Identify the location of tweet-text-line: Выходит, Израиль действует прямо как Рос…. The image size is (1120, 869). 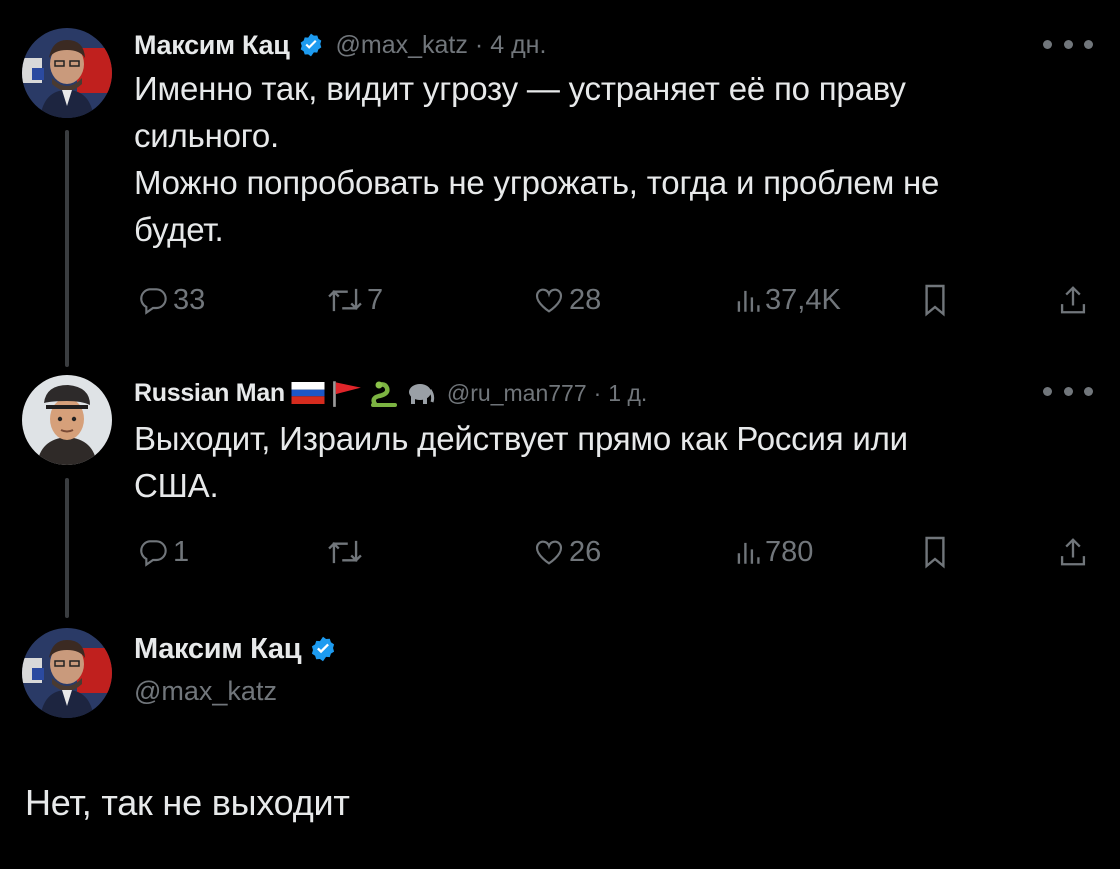
(521, 438).